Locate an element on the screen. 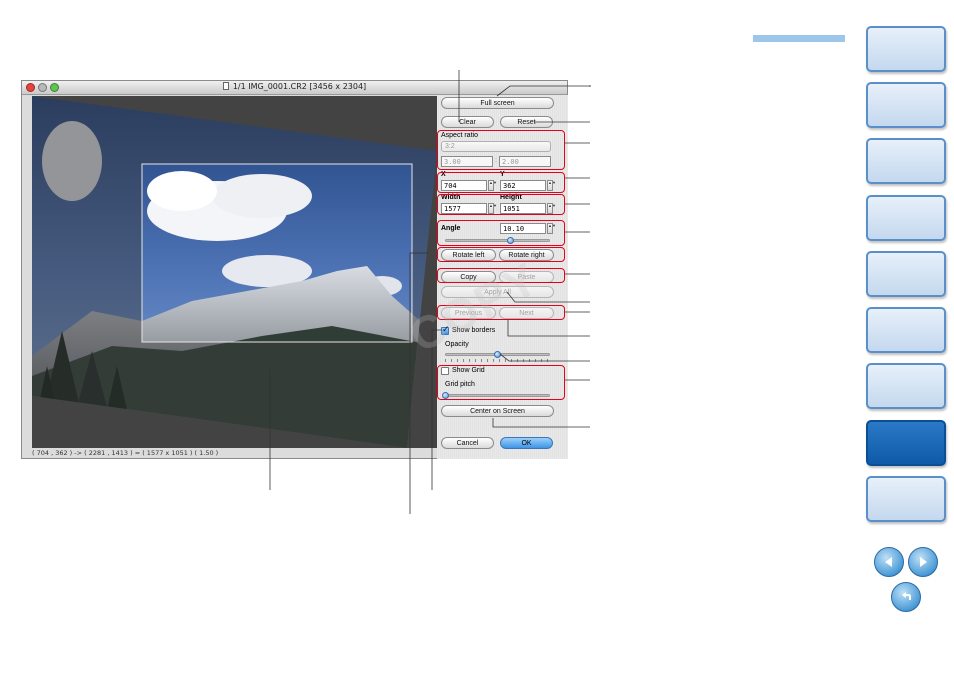 Image resolution: width=954 pixels, height=674 pixels. arrow-left-icon is located at coordinates (888, 562).